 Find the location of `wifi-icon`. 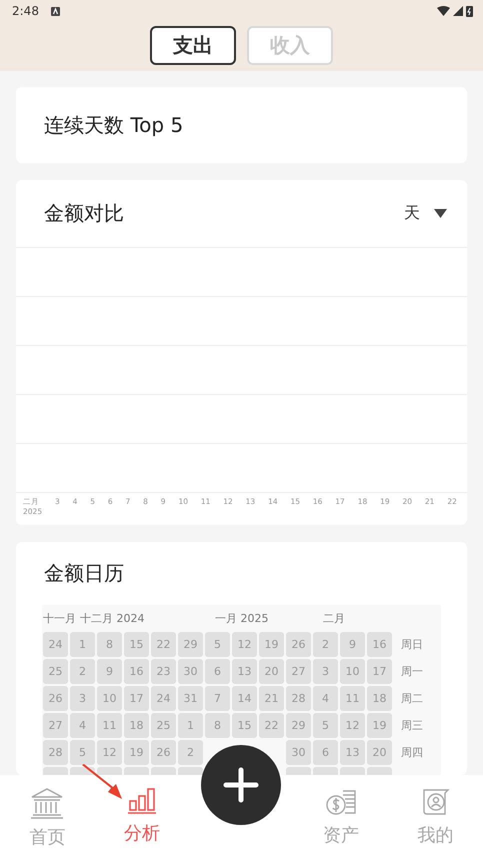

wifi-icon is located at coordinates (443, 11).